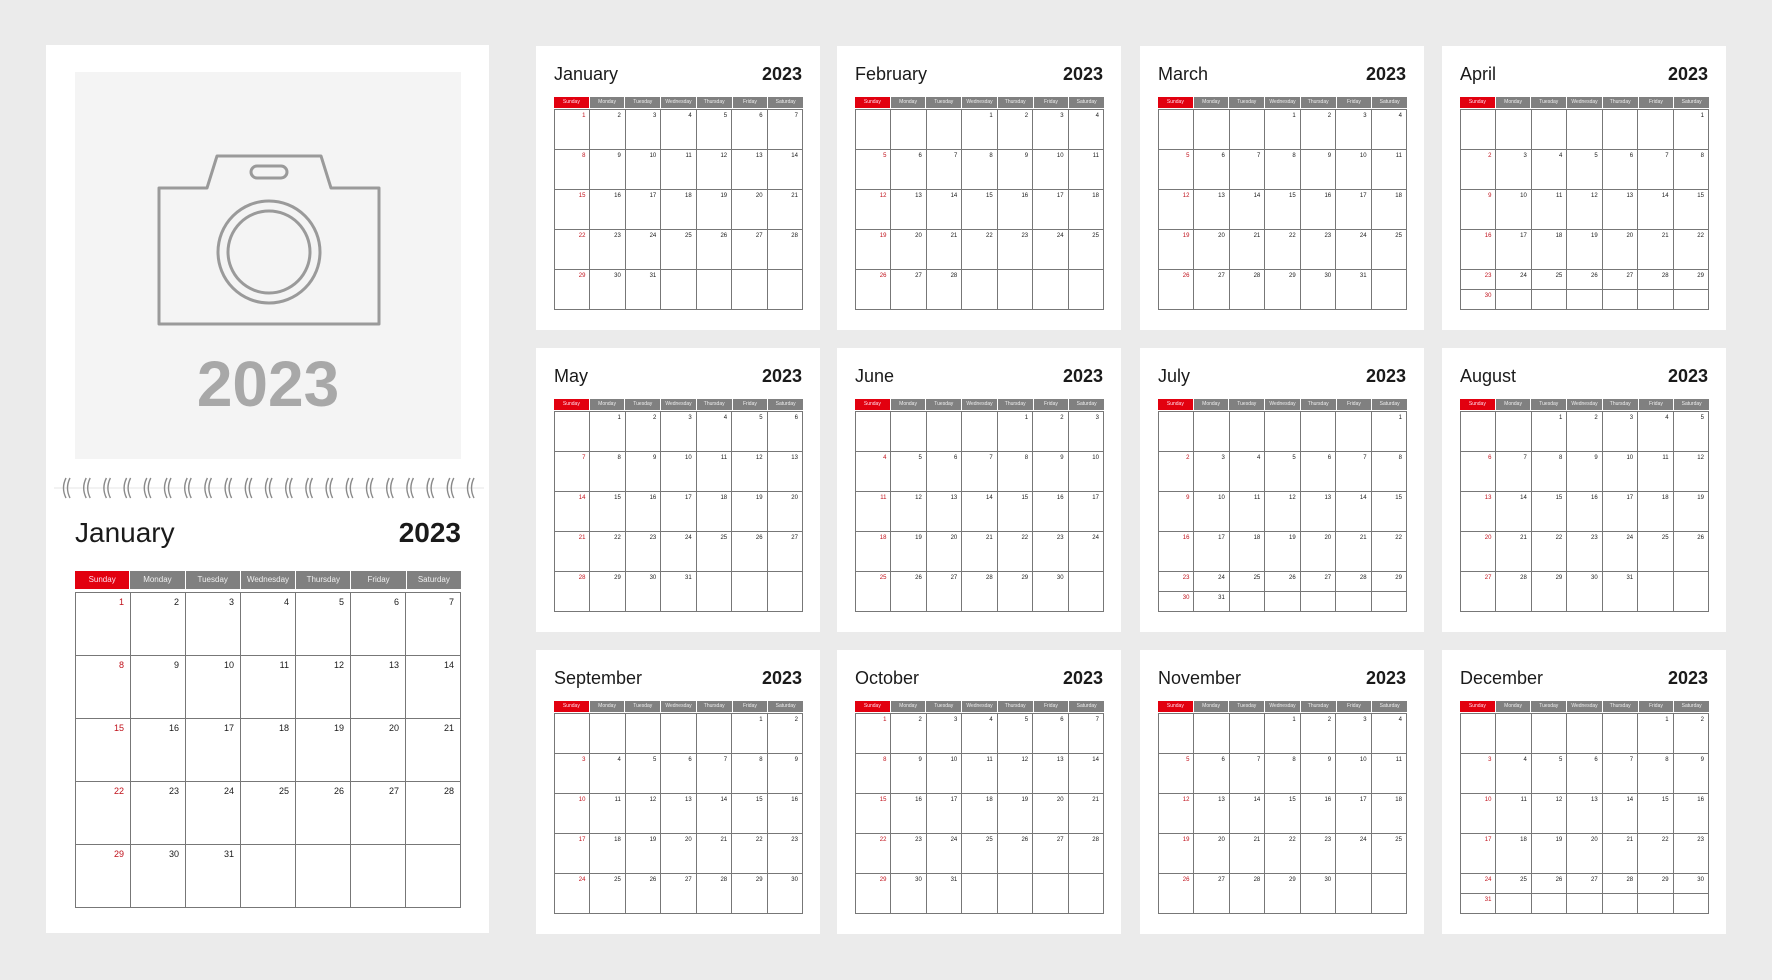 The height and width of the screenshot is (980, 1772). What do you see at coordinates (1502, 678) in the screenshot?
I see `month-title: December` at bounding box center [1502, 678].